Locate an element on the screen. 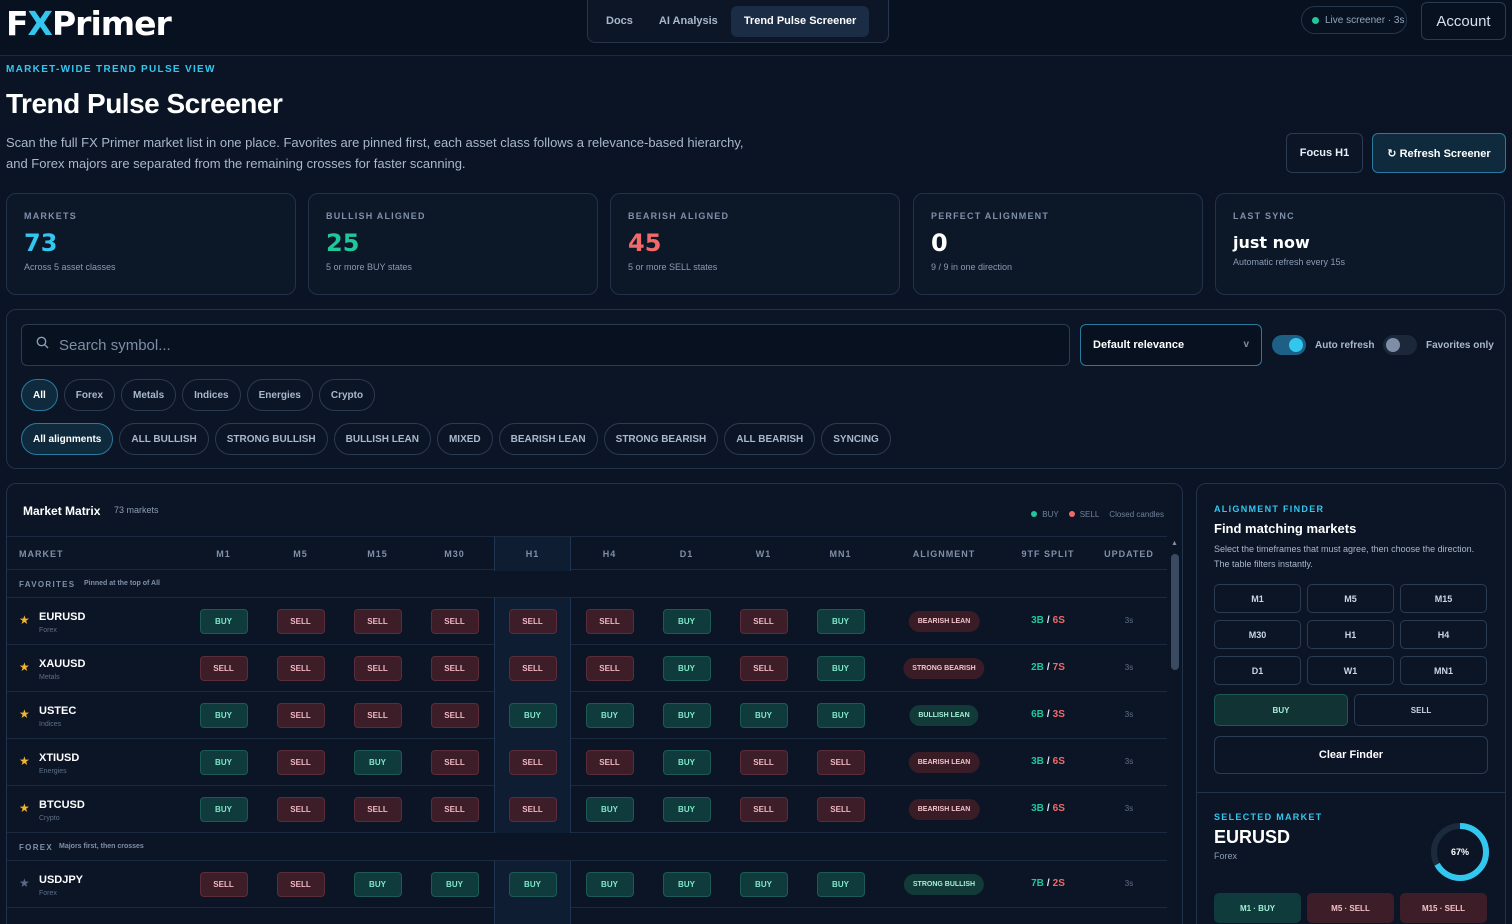 Image resolution: width=1512 pixels, height=924 pixels. selected-tf-chip: M5 · SELL is located at coordinates (1350, 908).